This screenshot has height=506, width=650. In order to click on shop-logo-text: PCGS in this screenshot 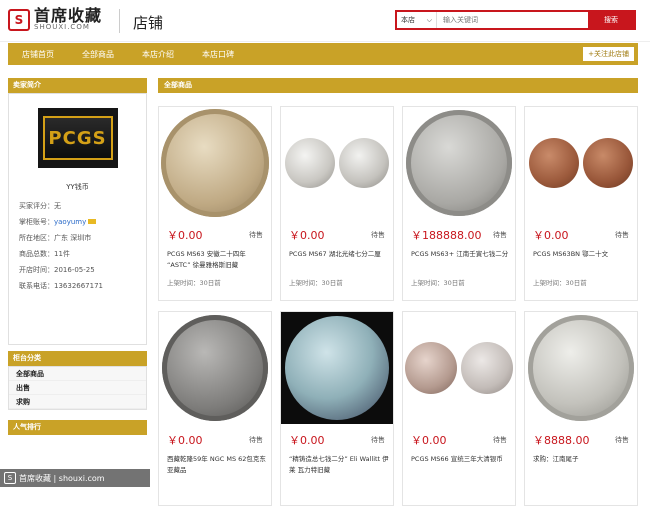, I will do `click(77, 138)`.